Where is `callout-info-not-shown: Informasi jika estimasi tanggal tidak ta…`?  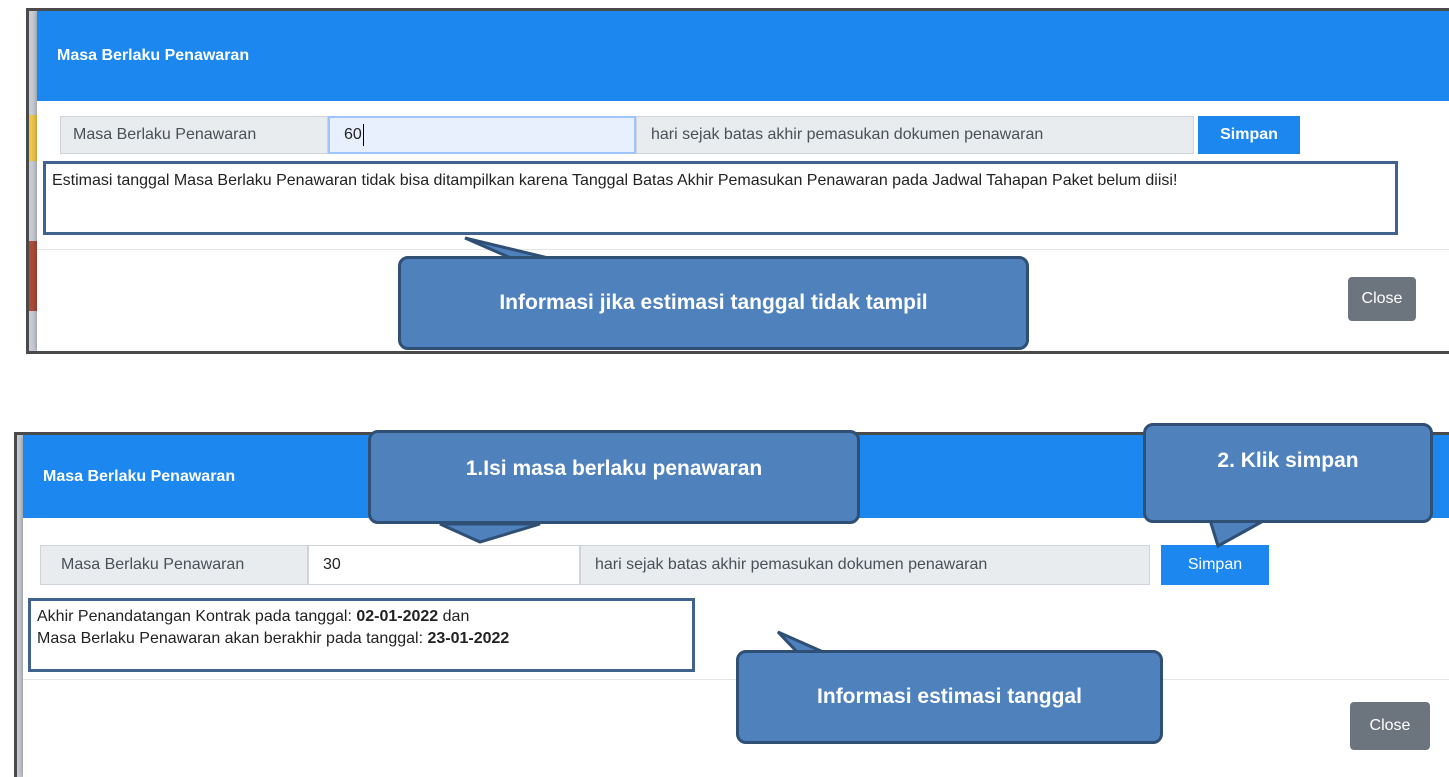 callout-info-not-shown: Informasi jika estimasi tanggal tidak ta… is located at coordinates (713, 303).